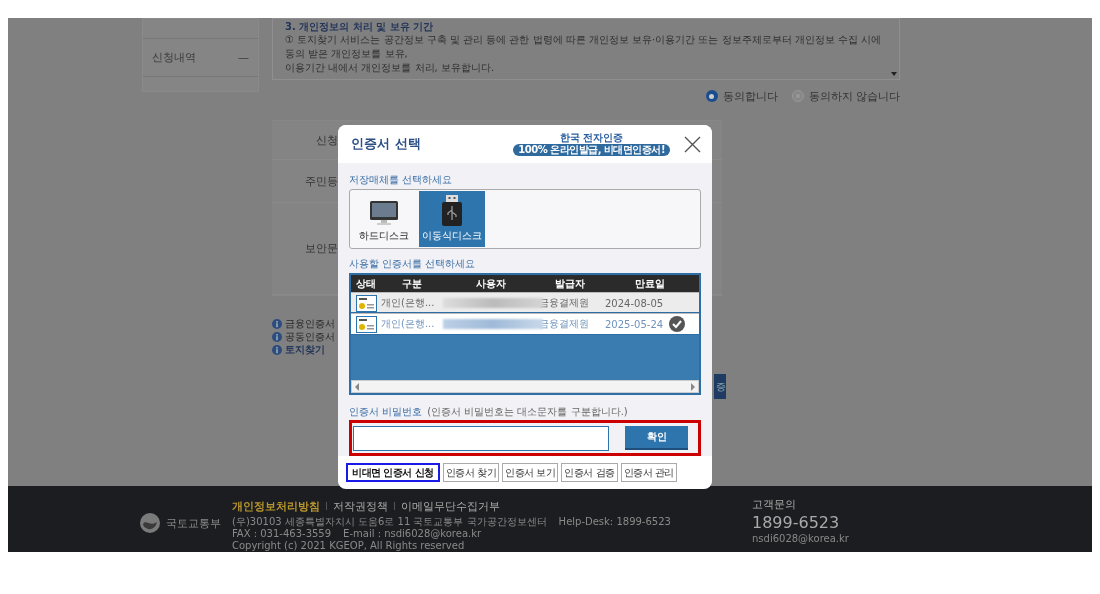  I want to click on table-cell: 2024-08-05, so click(634, 303).